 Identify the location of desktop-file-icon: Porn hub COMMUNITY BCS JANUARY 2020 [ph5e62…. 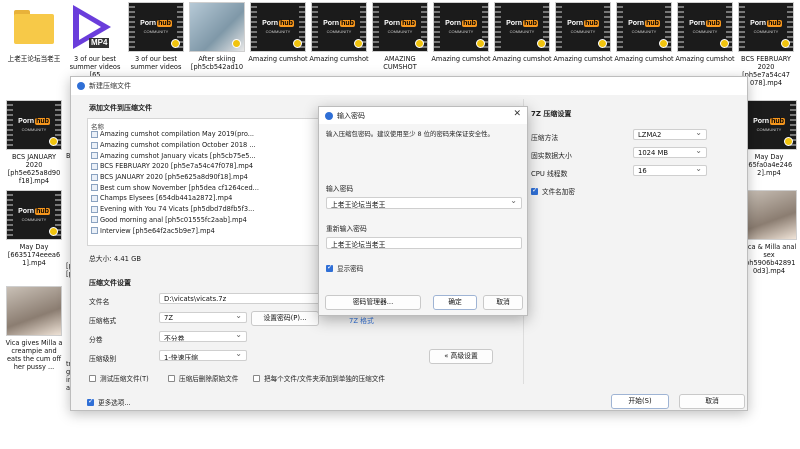
(34, 142).